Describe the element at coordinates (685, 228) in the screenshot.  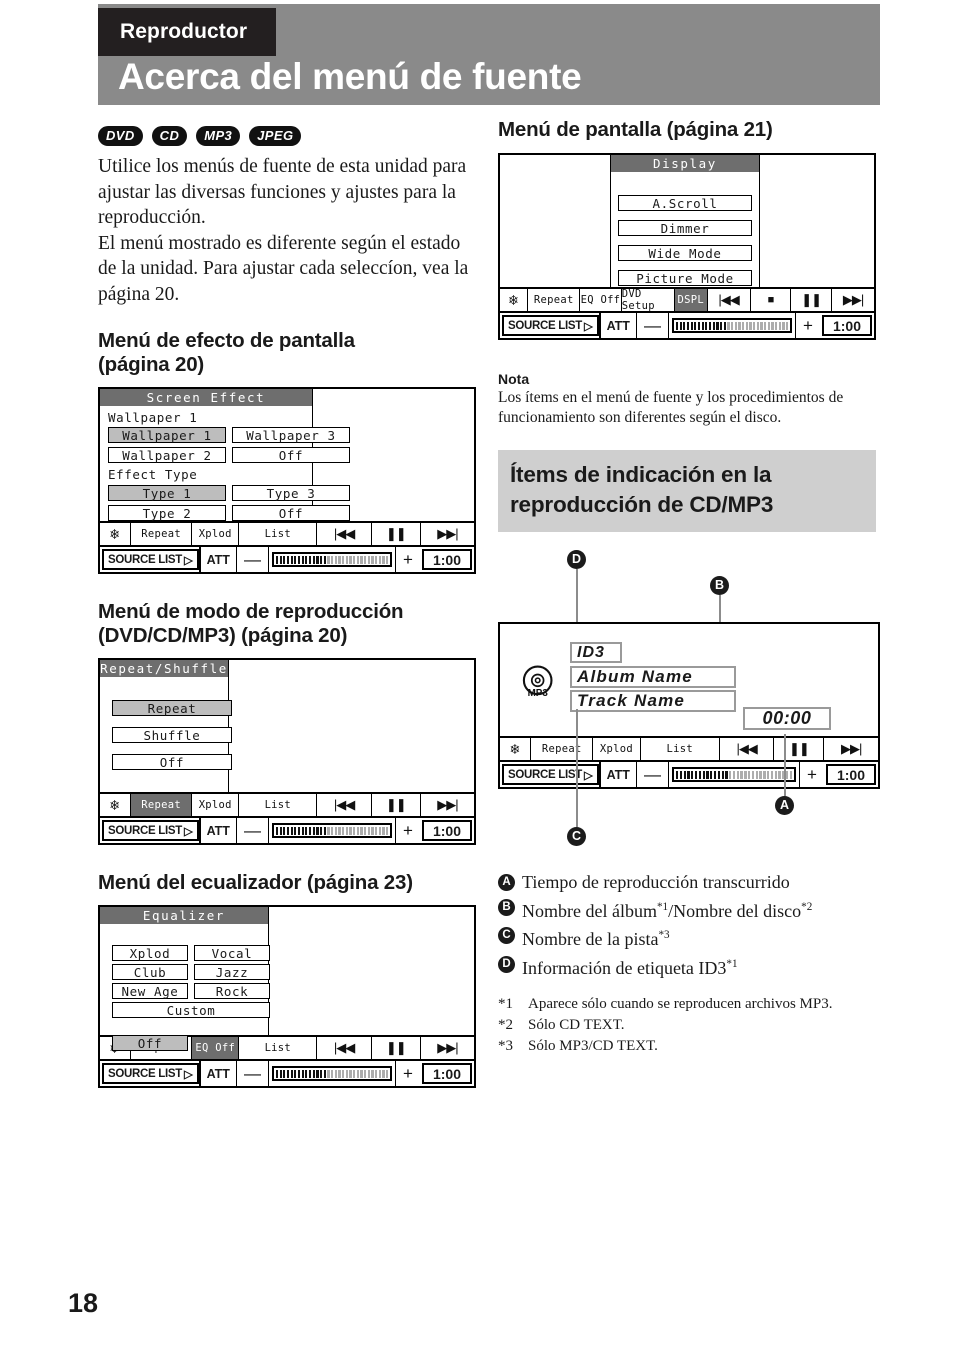
I see `button-dimmer: Dimmer` at that location.